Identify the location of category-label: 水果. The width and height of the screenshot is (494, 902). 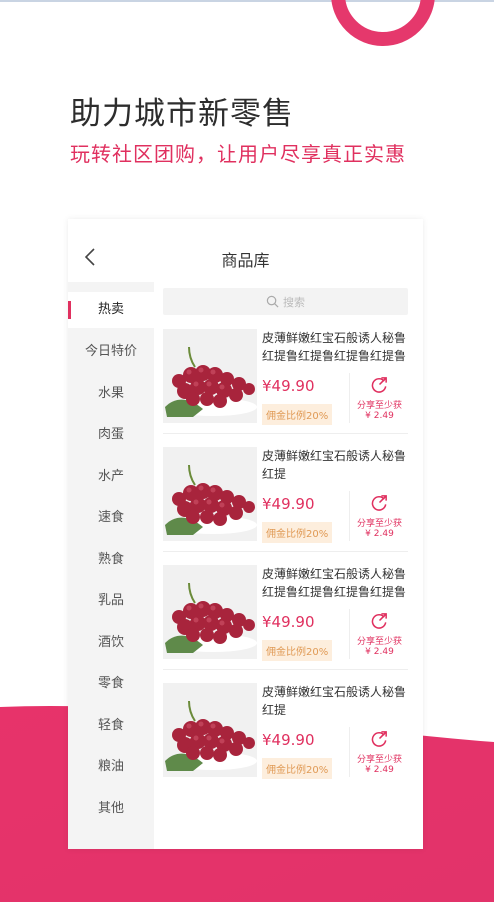
(110, 393).